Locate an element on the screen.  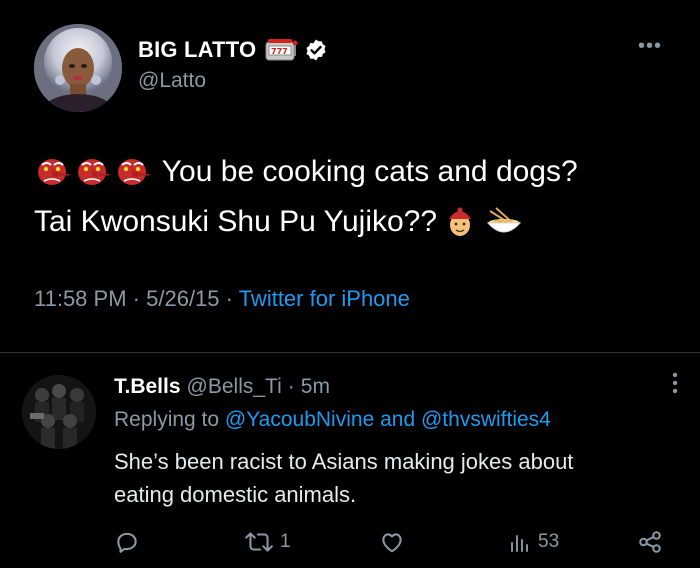
reply-author-avatar is located at coordinates (59, 412).